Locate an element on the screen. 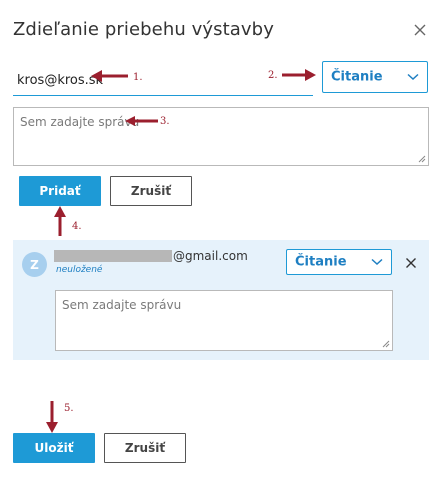 Image resolution: width=442 pixels, height=480 pixels. annotation-3: 3. is located at coordinates (165, 121).